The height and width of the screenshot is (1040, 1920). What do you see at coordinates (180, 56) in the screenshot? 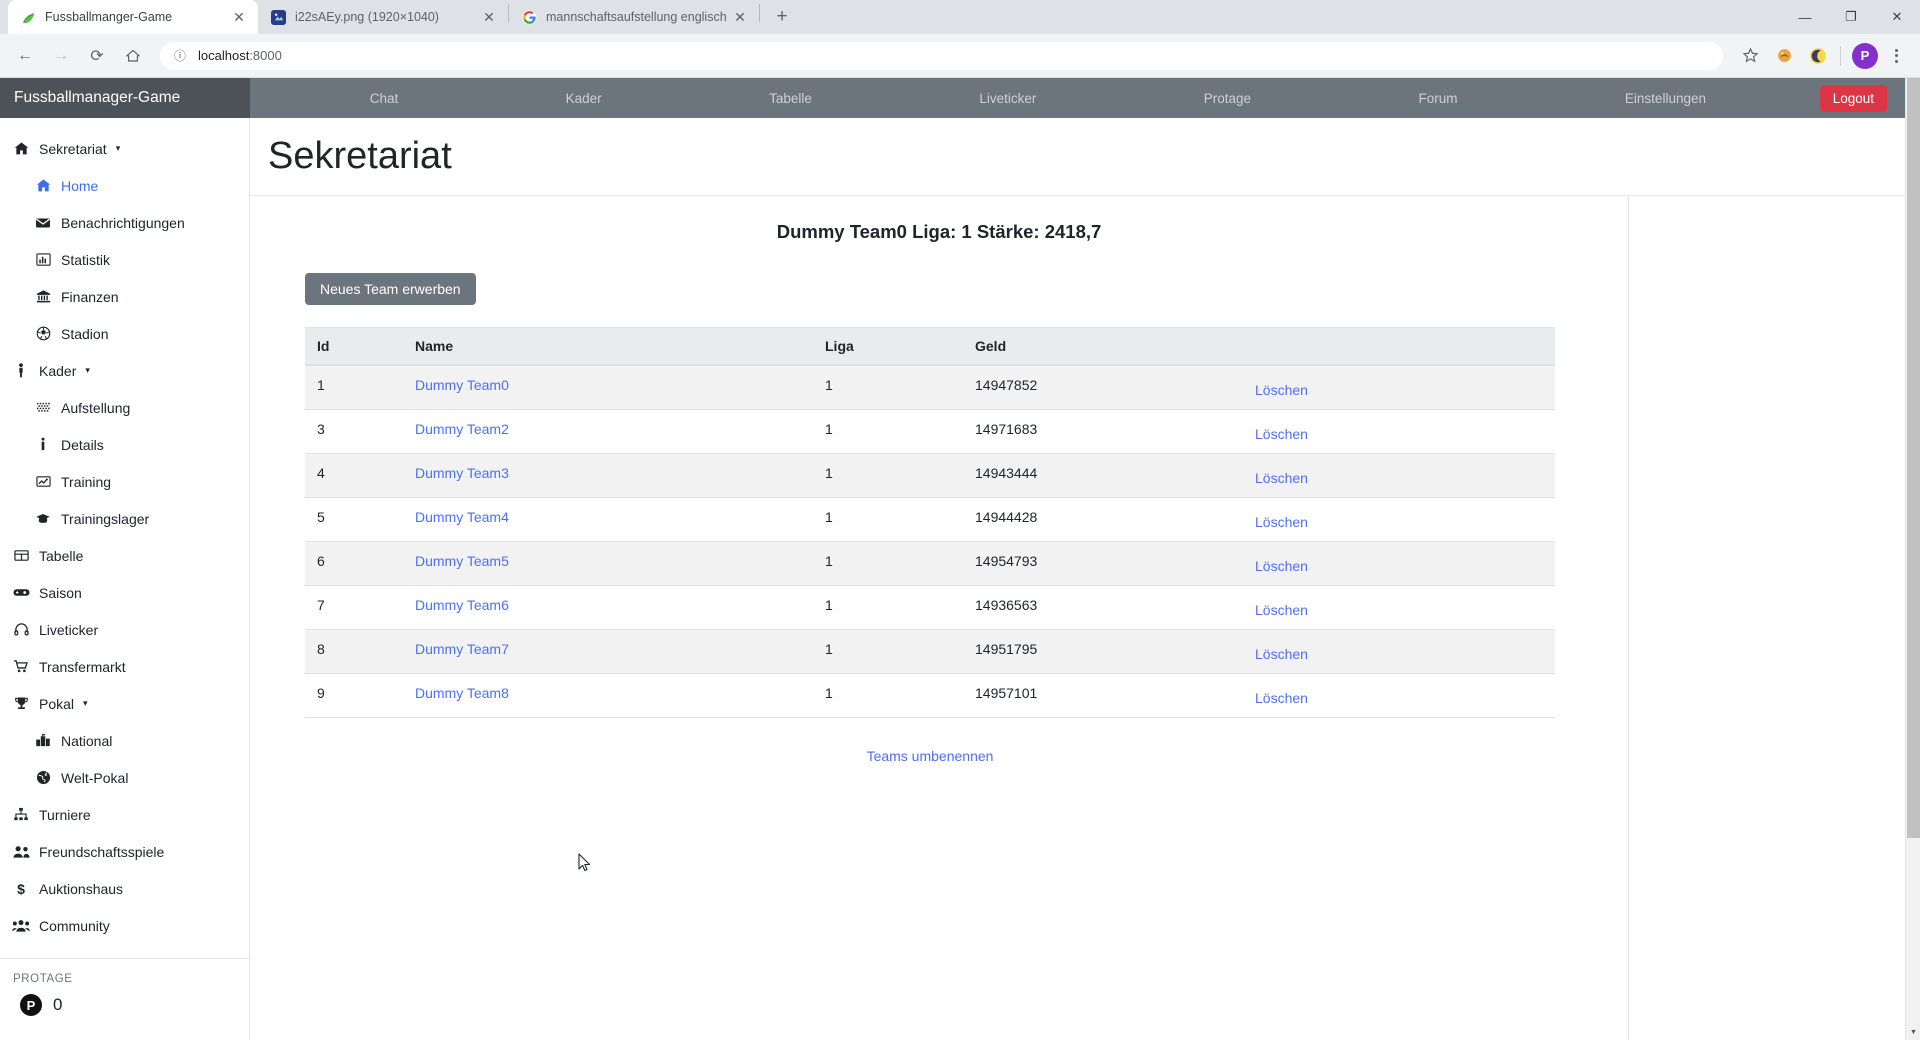
I see `site-info-icon: ⓘ` at bounding box center [180, 56].